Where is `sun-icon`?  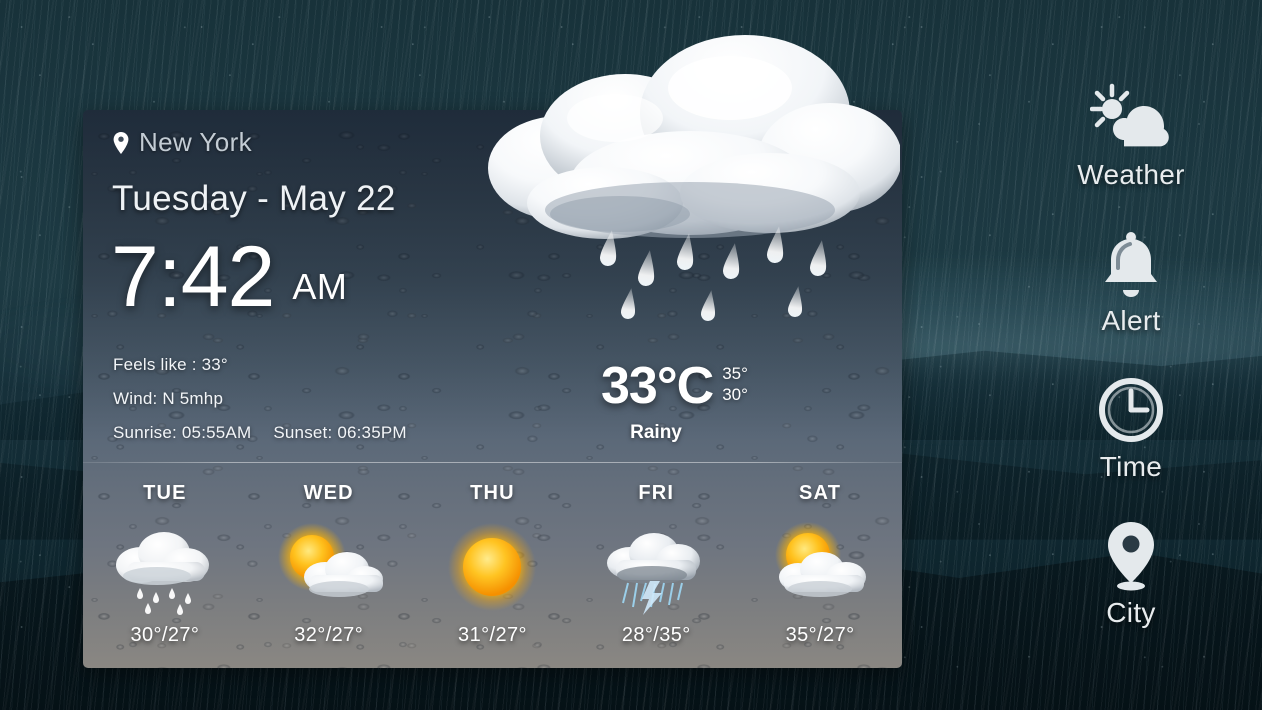
sun-icon is located at coordinates (492, 569).